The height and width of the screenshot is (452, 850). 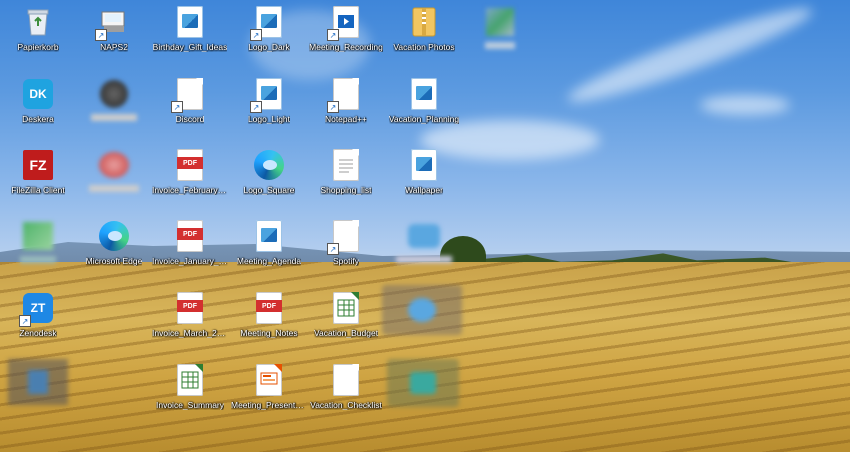 What do you see at coordinates (113, 23) in the screenshot?
I see `scanner-icon: ↗` at bounding box center [113, 23].